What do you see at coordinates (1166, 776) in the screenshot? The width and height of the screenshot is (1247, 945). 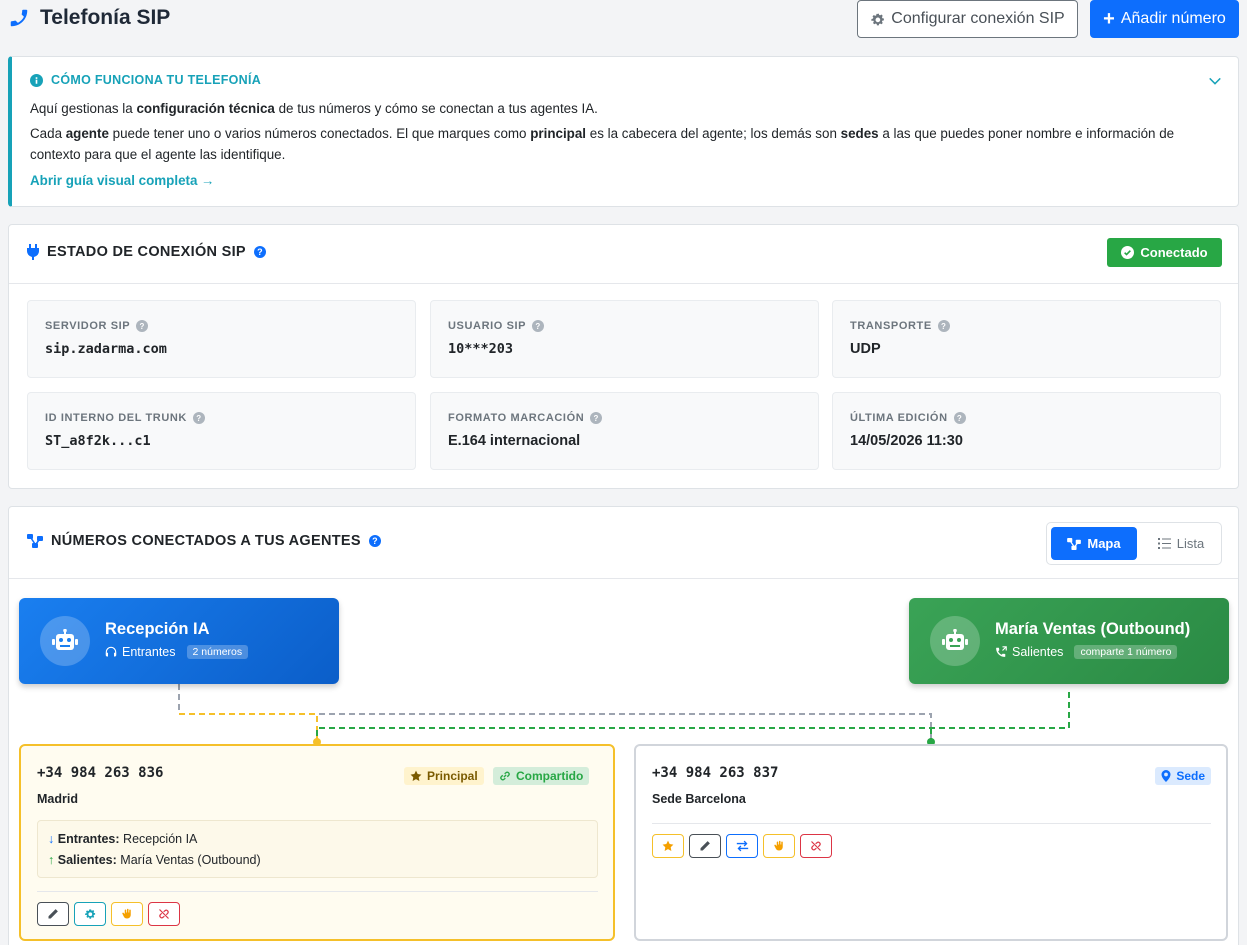 I see `map-pin-icon` at bounding box center [1166, 776].